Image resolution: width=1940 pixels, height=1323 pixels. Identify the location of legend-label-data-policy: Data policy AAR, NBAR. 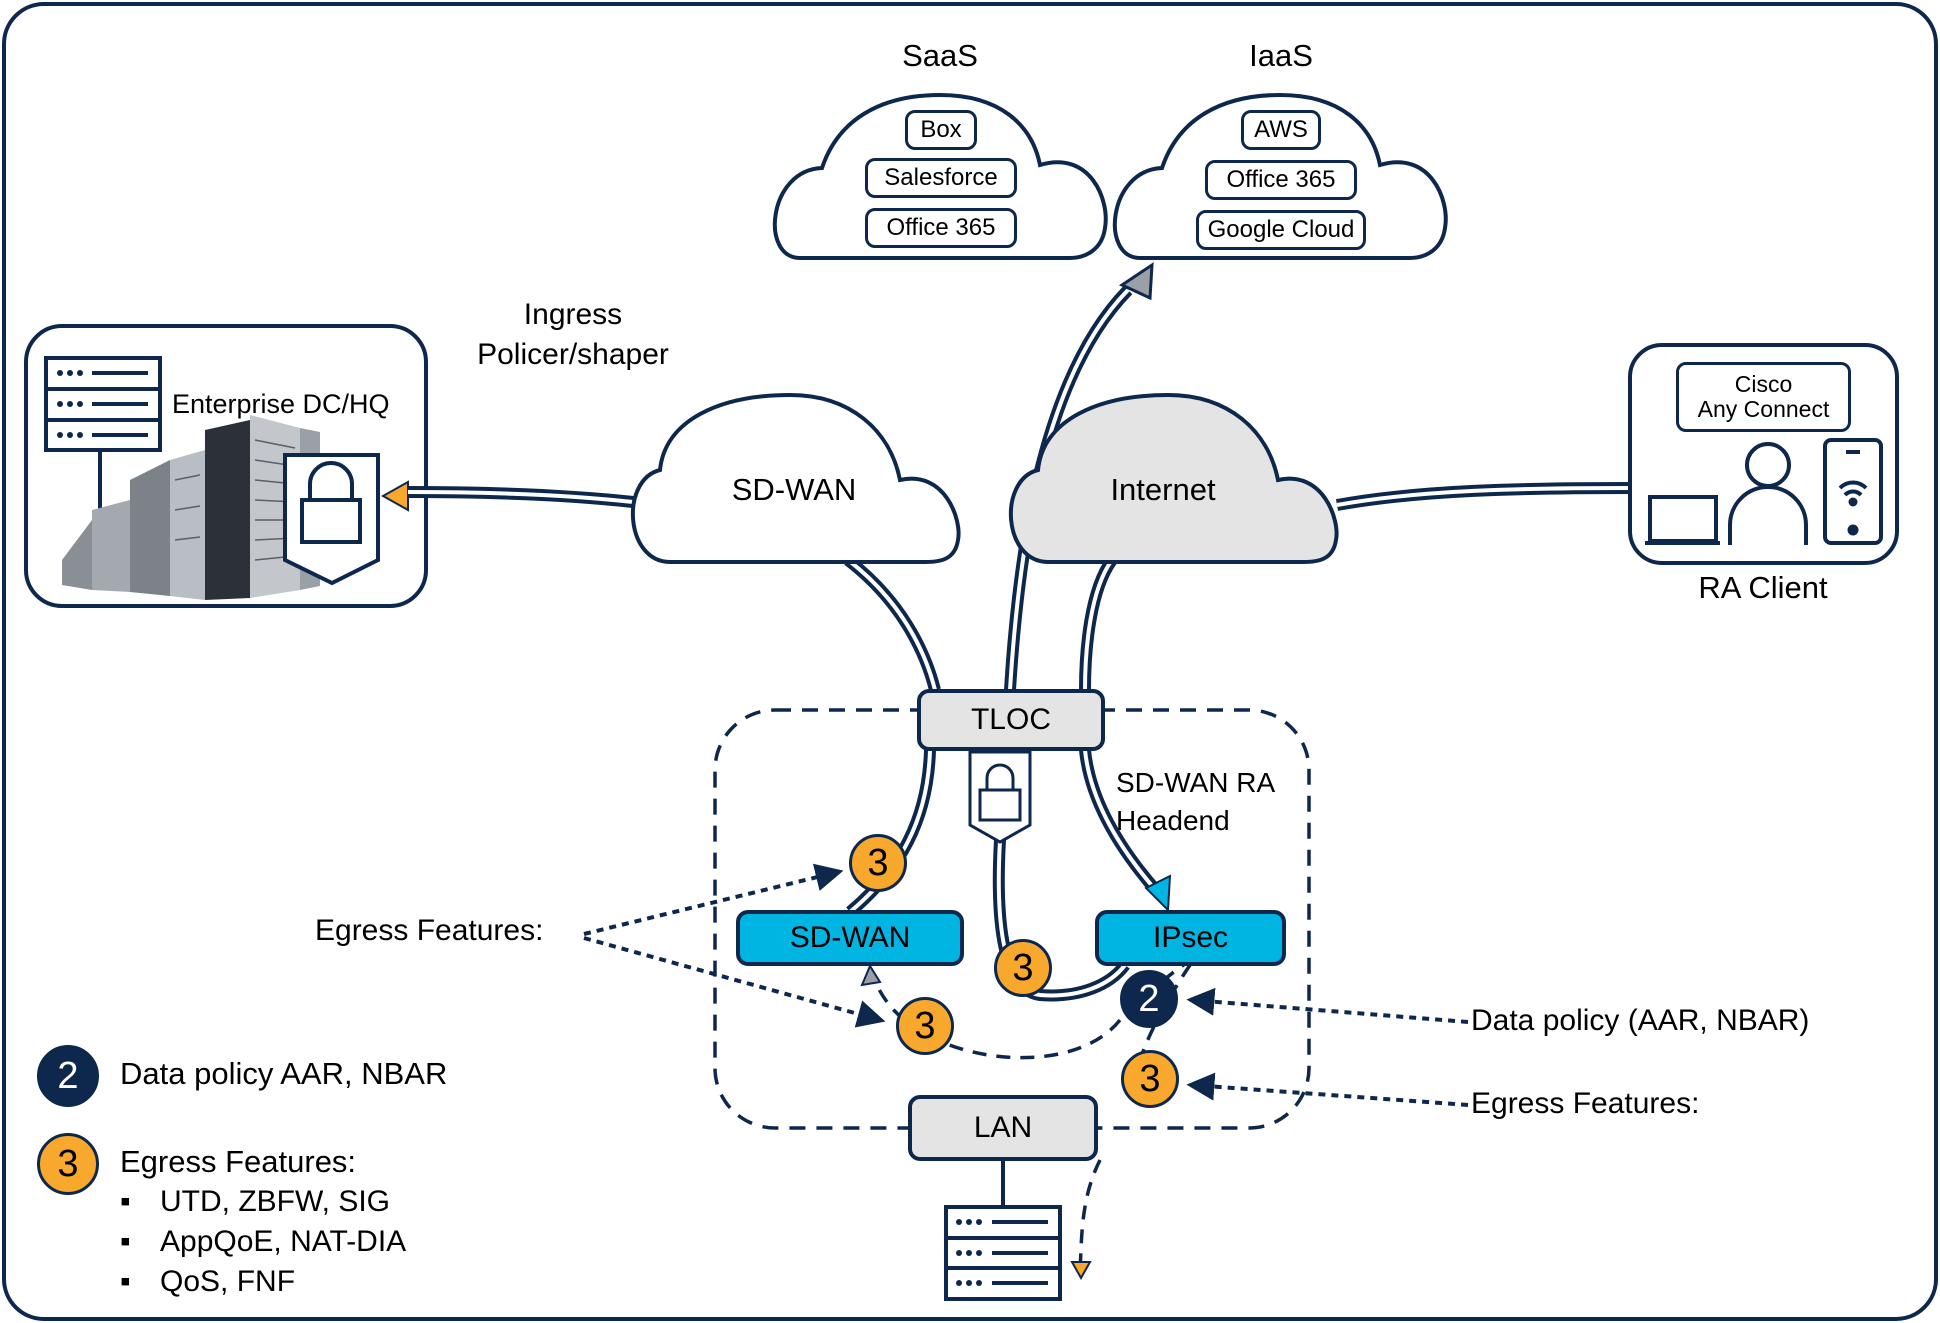
(284, 1073).